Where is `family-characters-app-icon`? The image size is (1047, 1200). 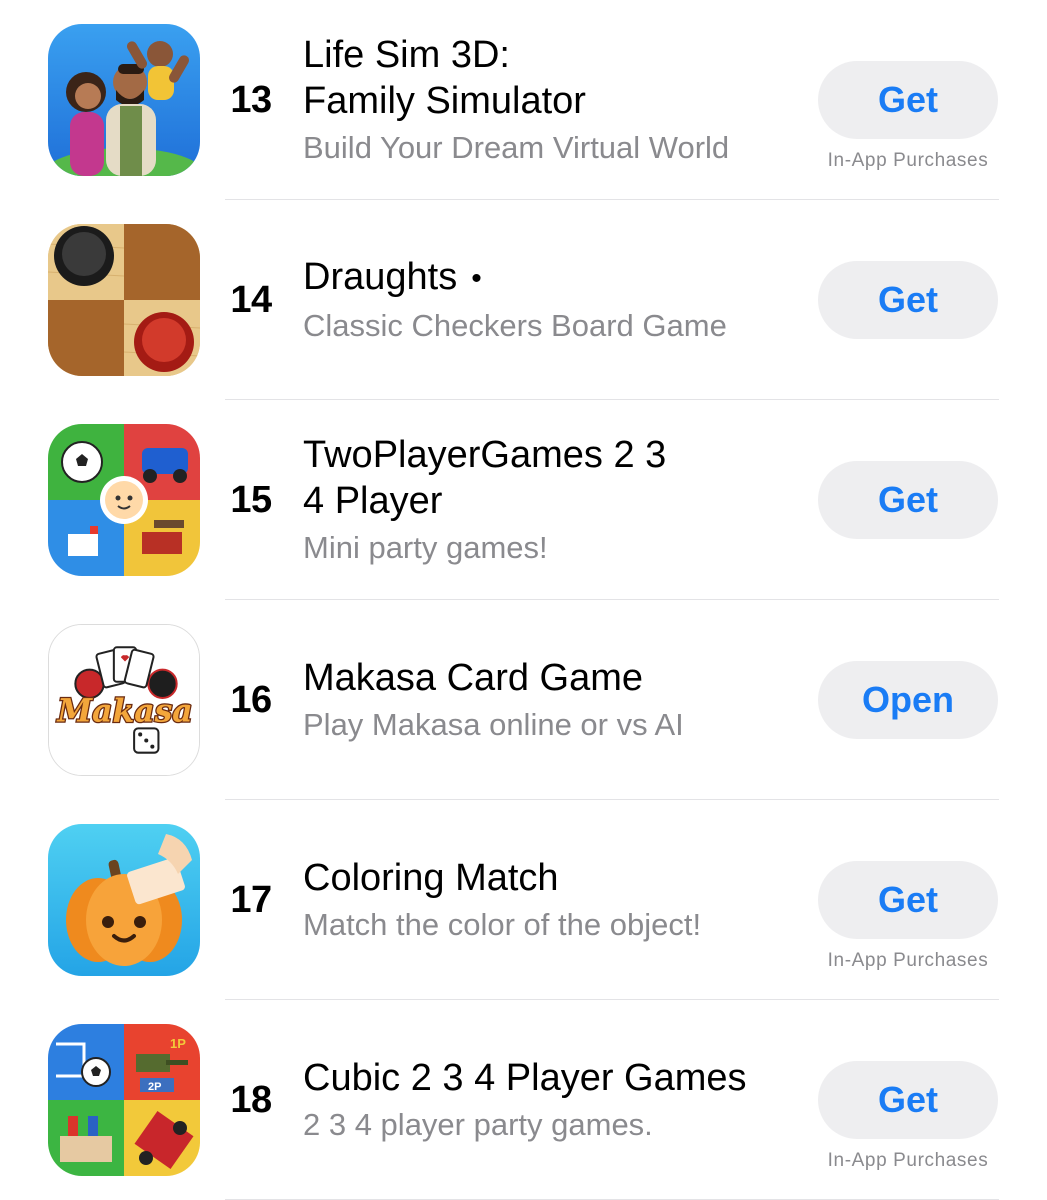 family-characters-app-icon is located at coordinates (124, 100).